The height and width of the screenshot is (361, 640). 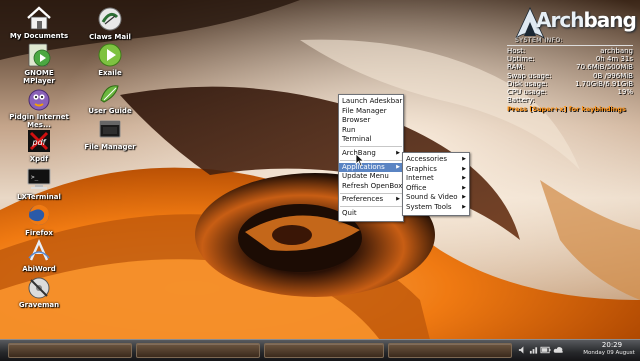 What do you see at coordinates (612, 345) in the screenshot?
I see `clock-time: 20:29` at bounding box center [612, 345].